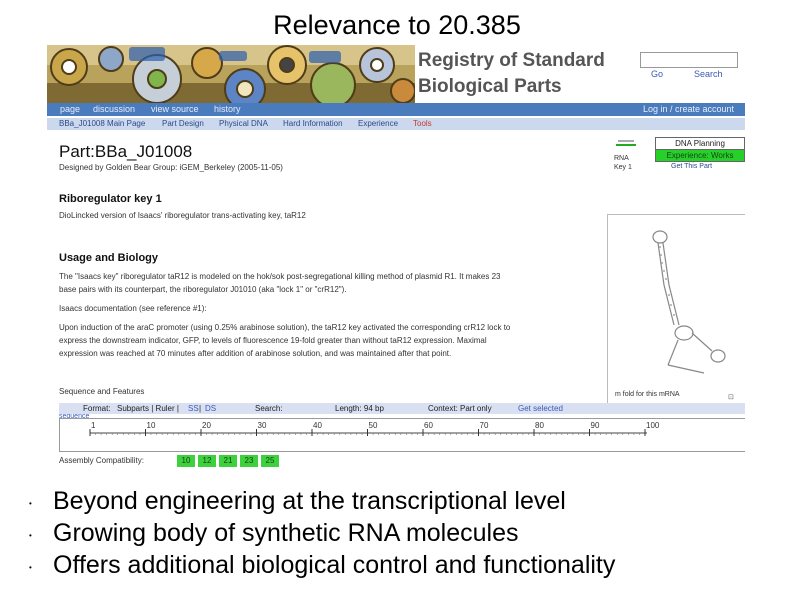 The image size is (794, 595). What do you see at coordinates (595, 425) in the screenshot?
I see `ruler-tick-label: 90` at bounding box center [595, 425].